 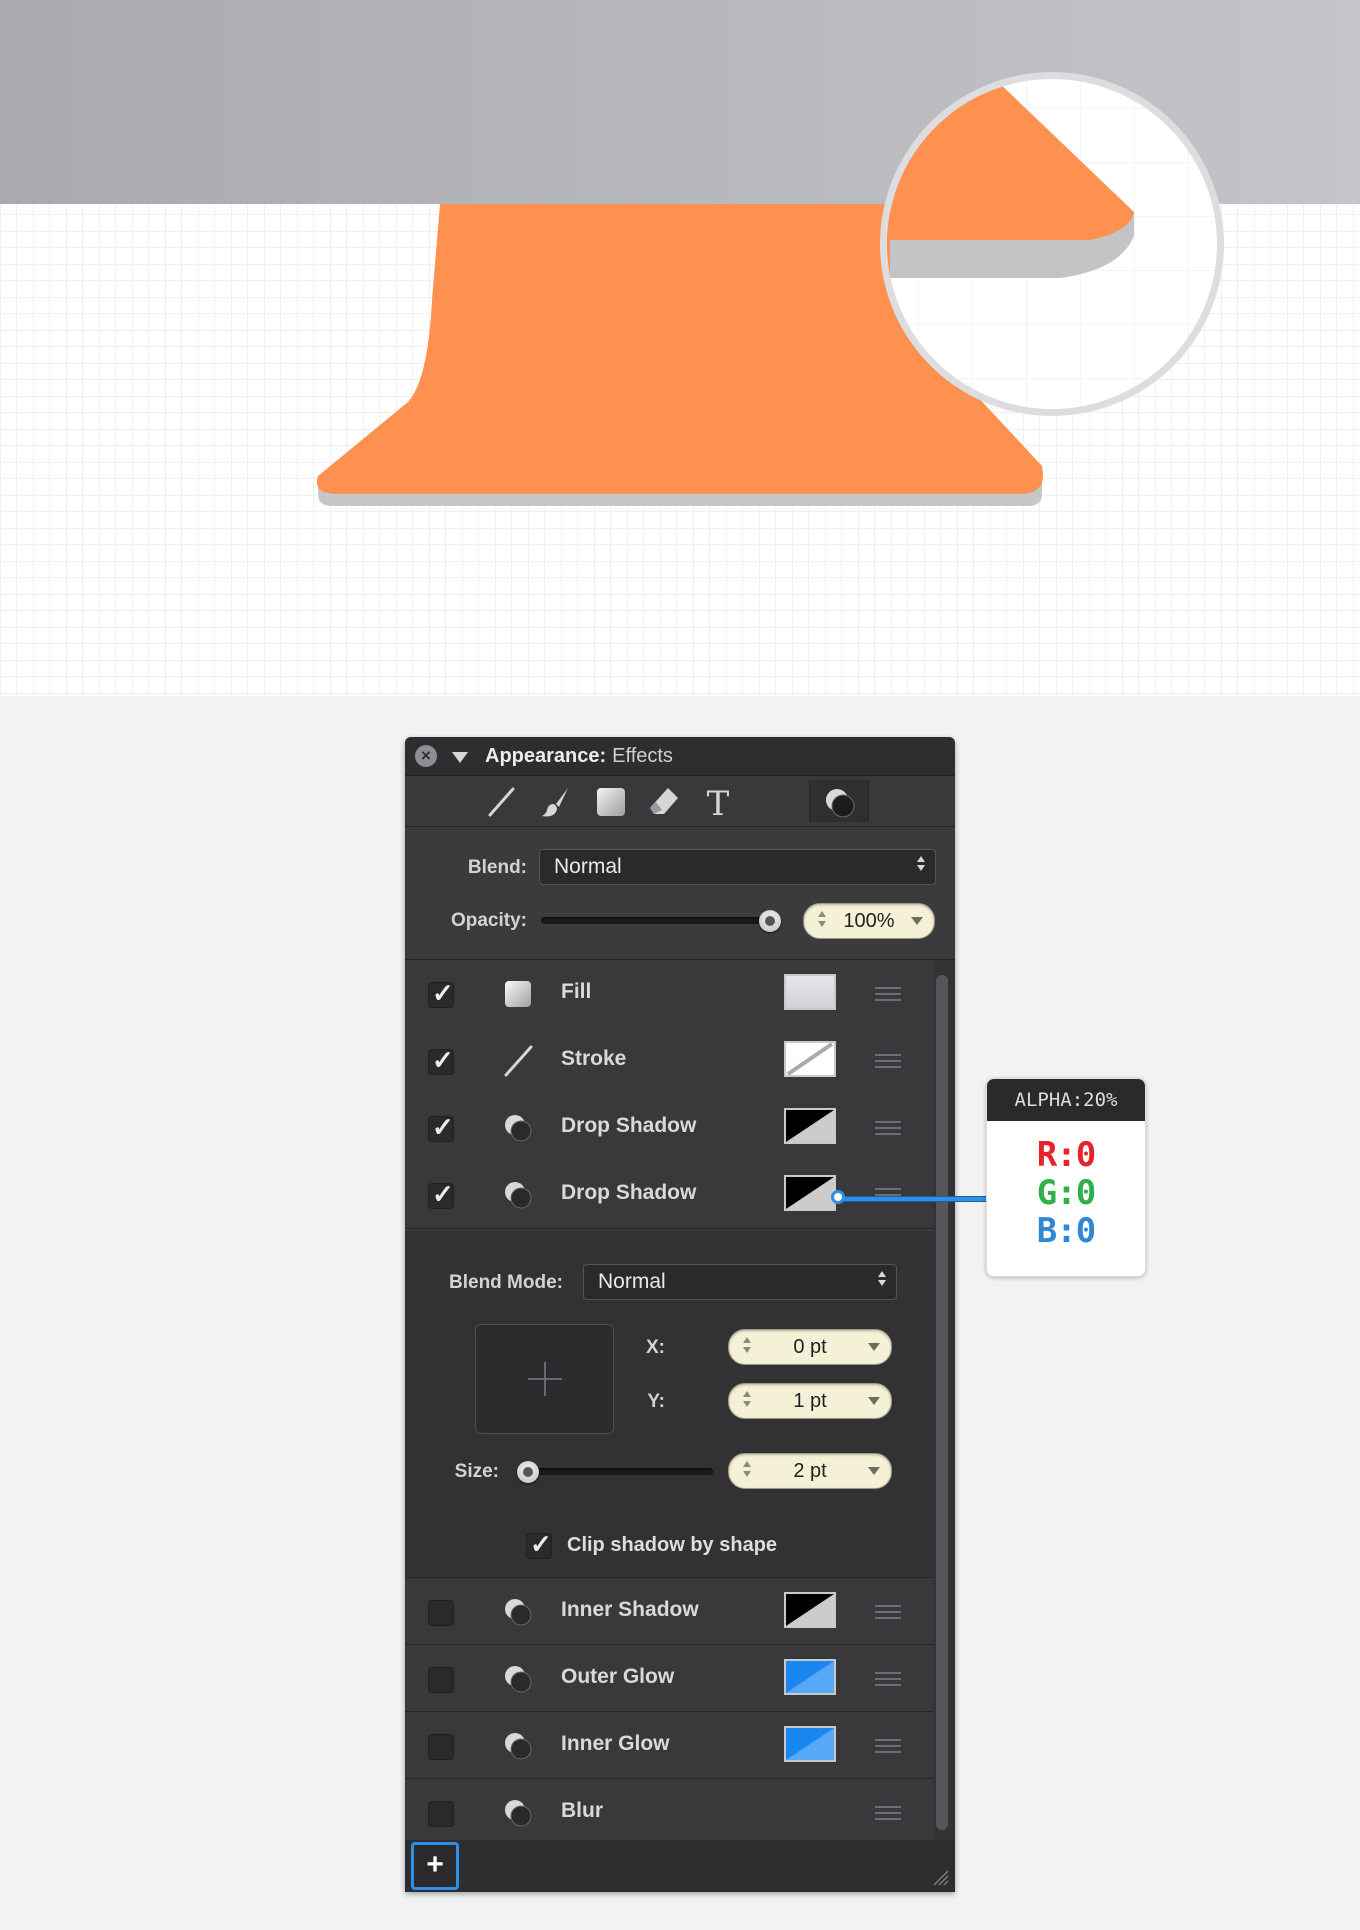 I want to click on x-offset-value: 0 pt, so click(x=810, y=1347).